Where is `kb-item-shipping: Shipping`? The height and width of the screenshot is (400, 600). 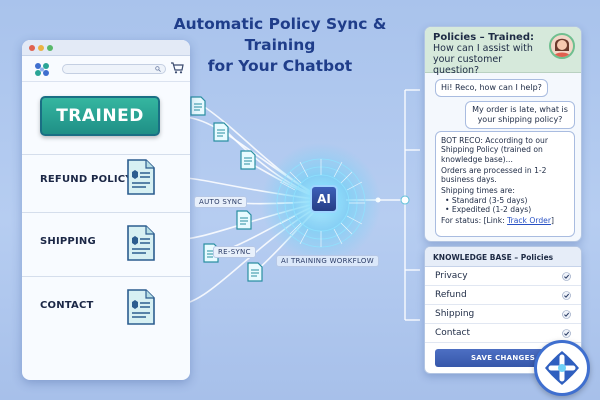 kb-item-shipping: Shipping is located at coordinates (503, 314).